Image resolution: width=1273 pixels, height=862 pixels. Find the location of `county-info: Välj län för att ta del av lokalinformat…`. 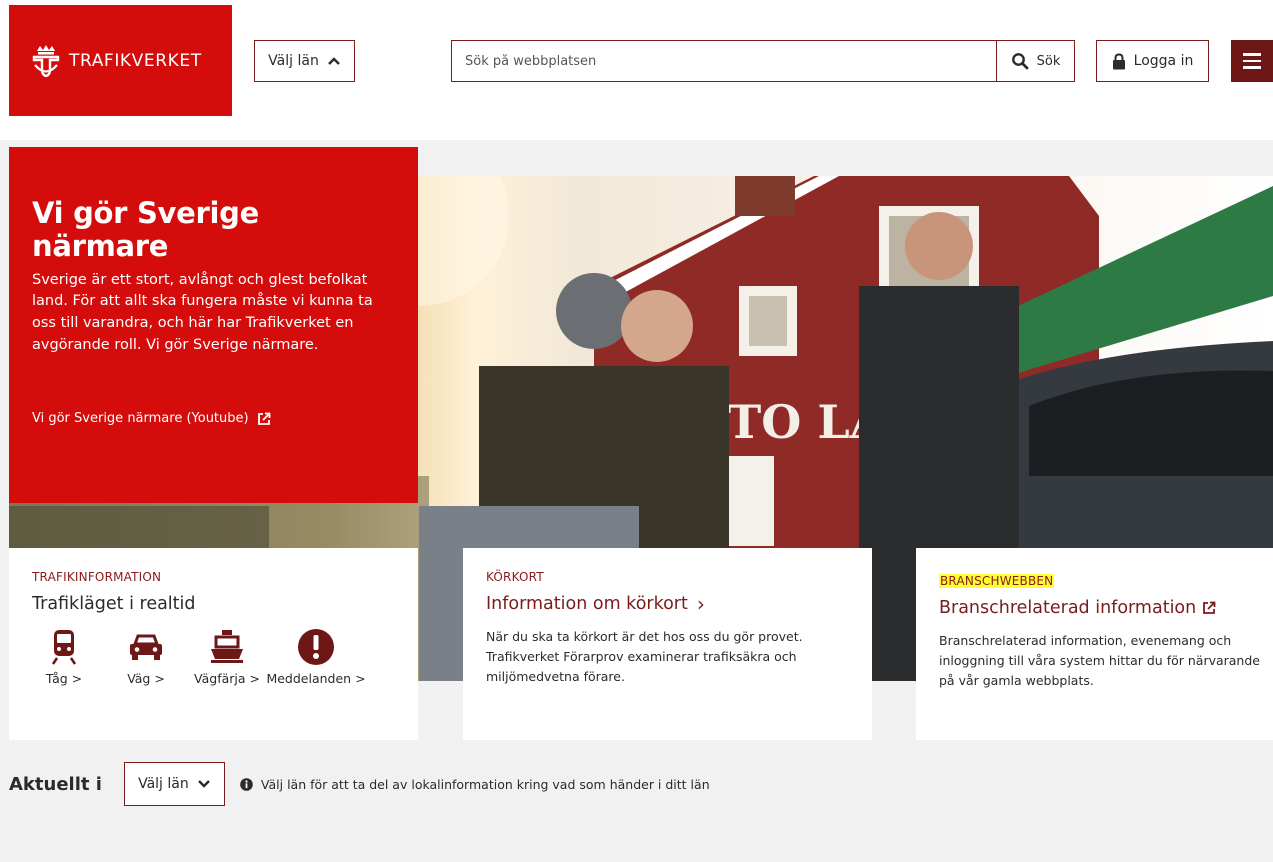

county-info: Välj län för att ta del av lokalinformat… is located at coordinates (475, 784).